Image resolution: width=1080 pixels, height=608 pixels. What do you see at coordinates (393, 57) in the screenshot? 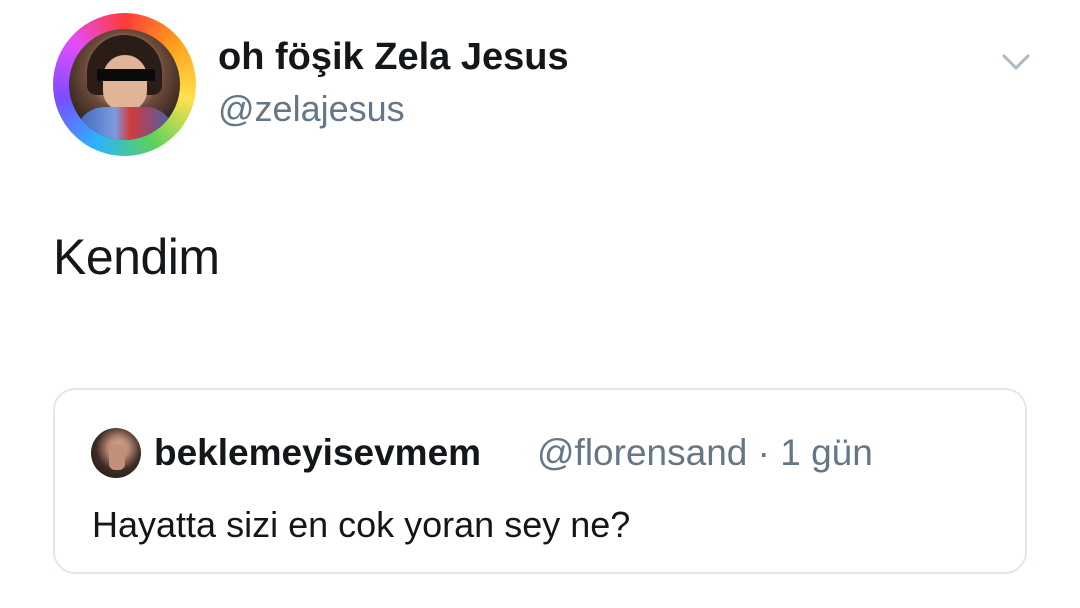
I see `author-display-name: oh föşik Zela Jesus` at bounding box center [393, 57].